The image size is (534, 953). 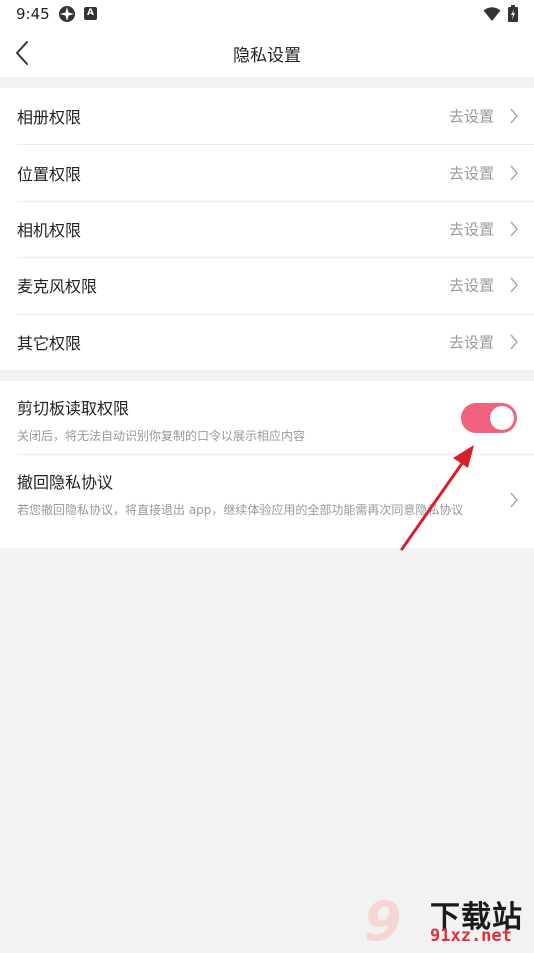 I want to click on permission-row-camera: 相机权限 去设置, so click(x=267, y=228).